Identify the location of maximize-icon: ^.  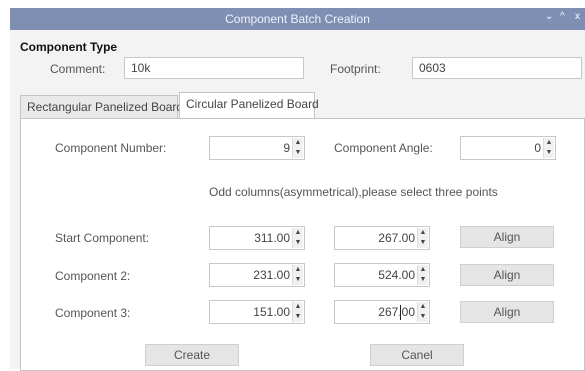
(562, 16).